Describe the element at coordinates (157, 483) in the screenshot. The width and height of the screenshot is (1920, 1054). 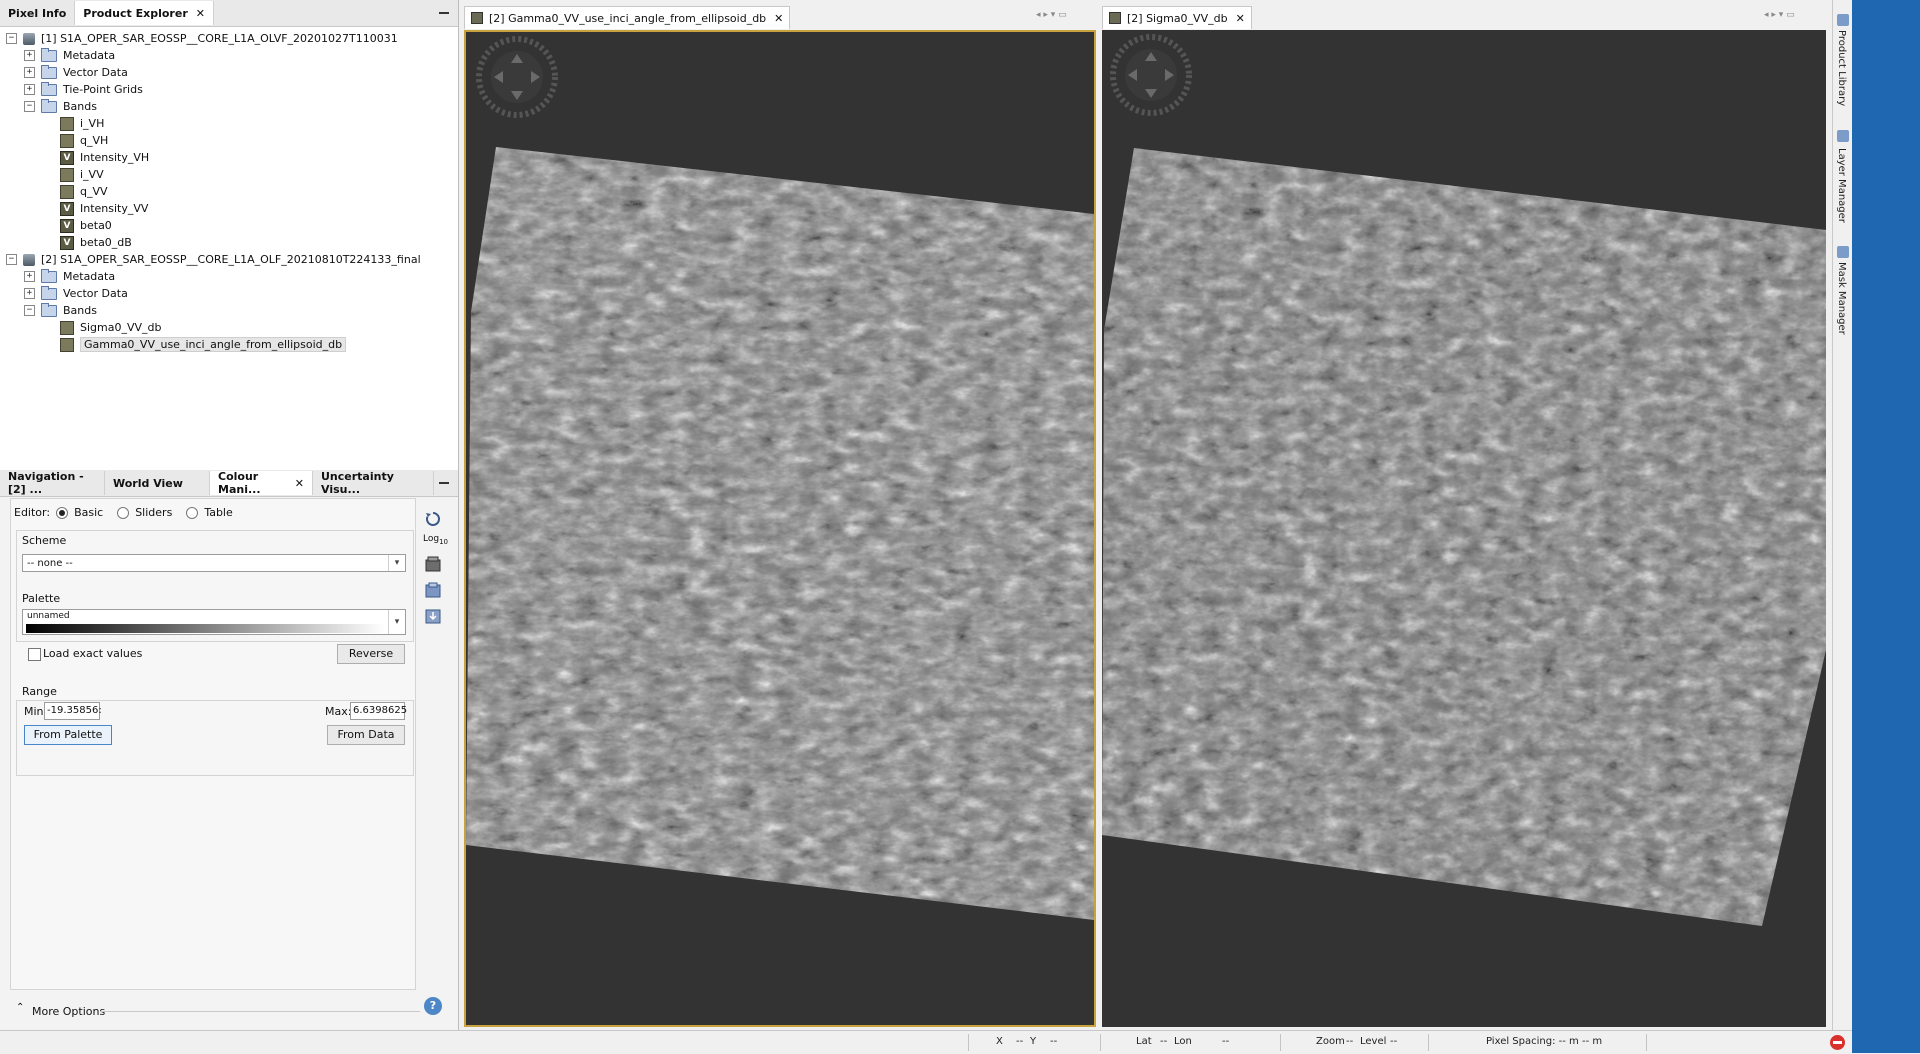
I see `tab-world-view: World View` at that location.